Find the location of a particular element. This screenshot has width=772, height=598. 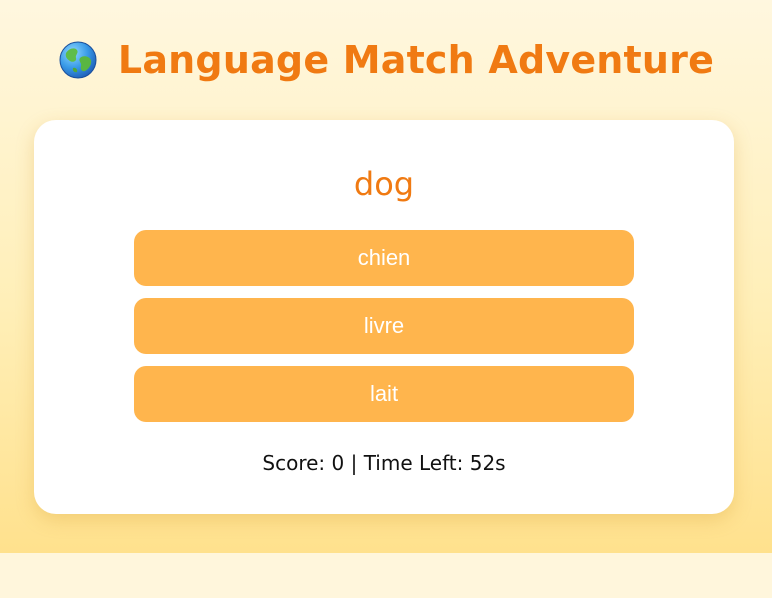

answer-button-chien: chien is located at coordinates (384, 258).